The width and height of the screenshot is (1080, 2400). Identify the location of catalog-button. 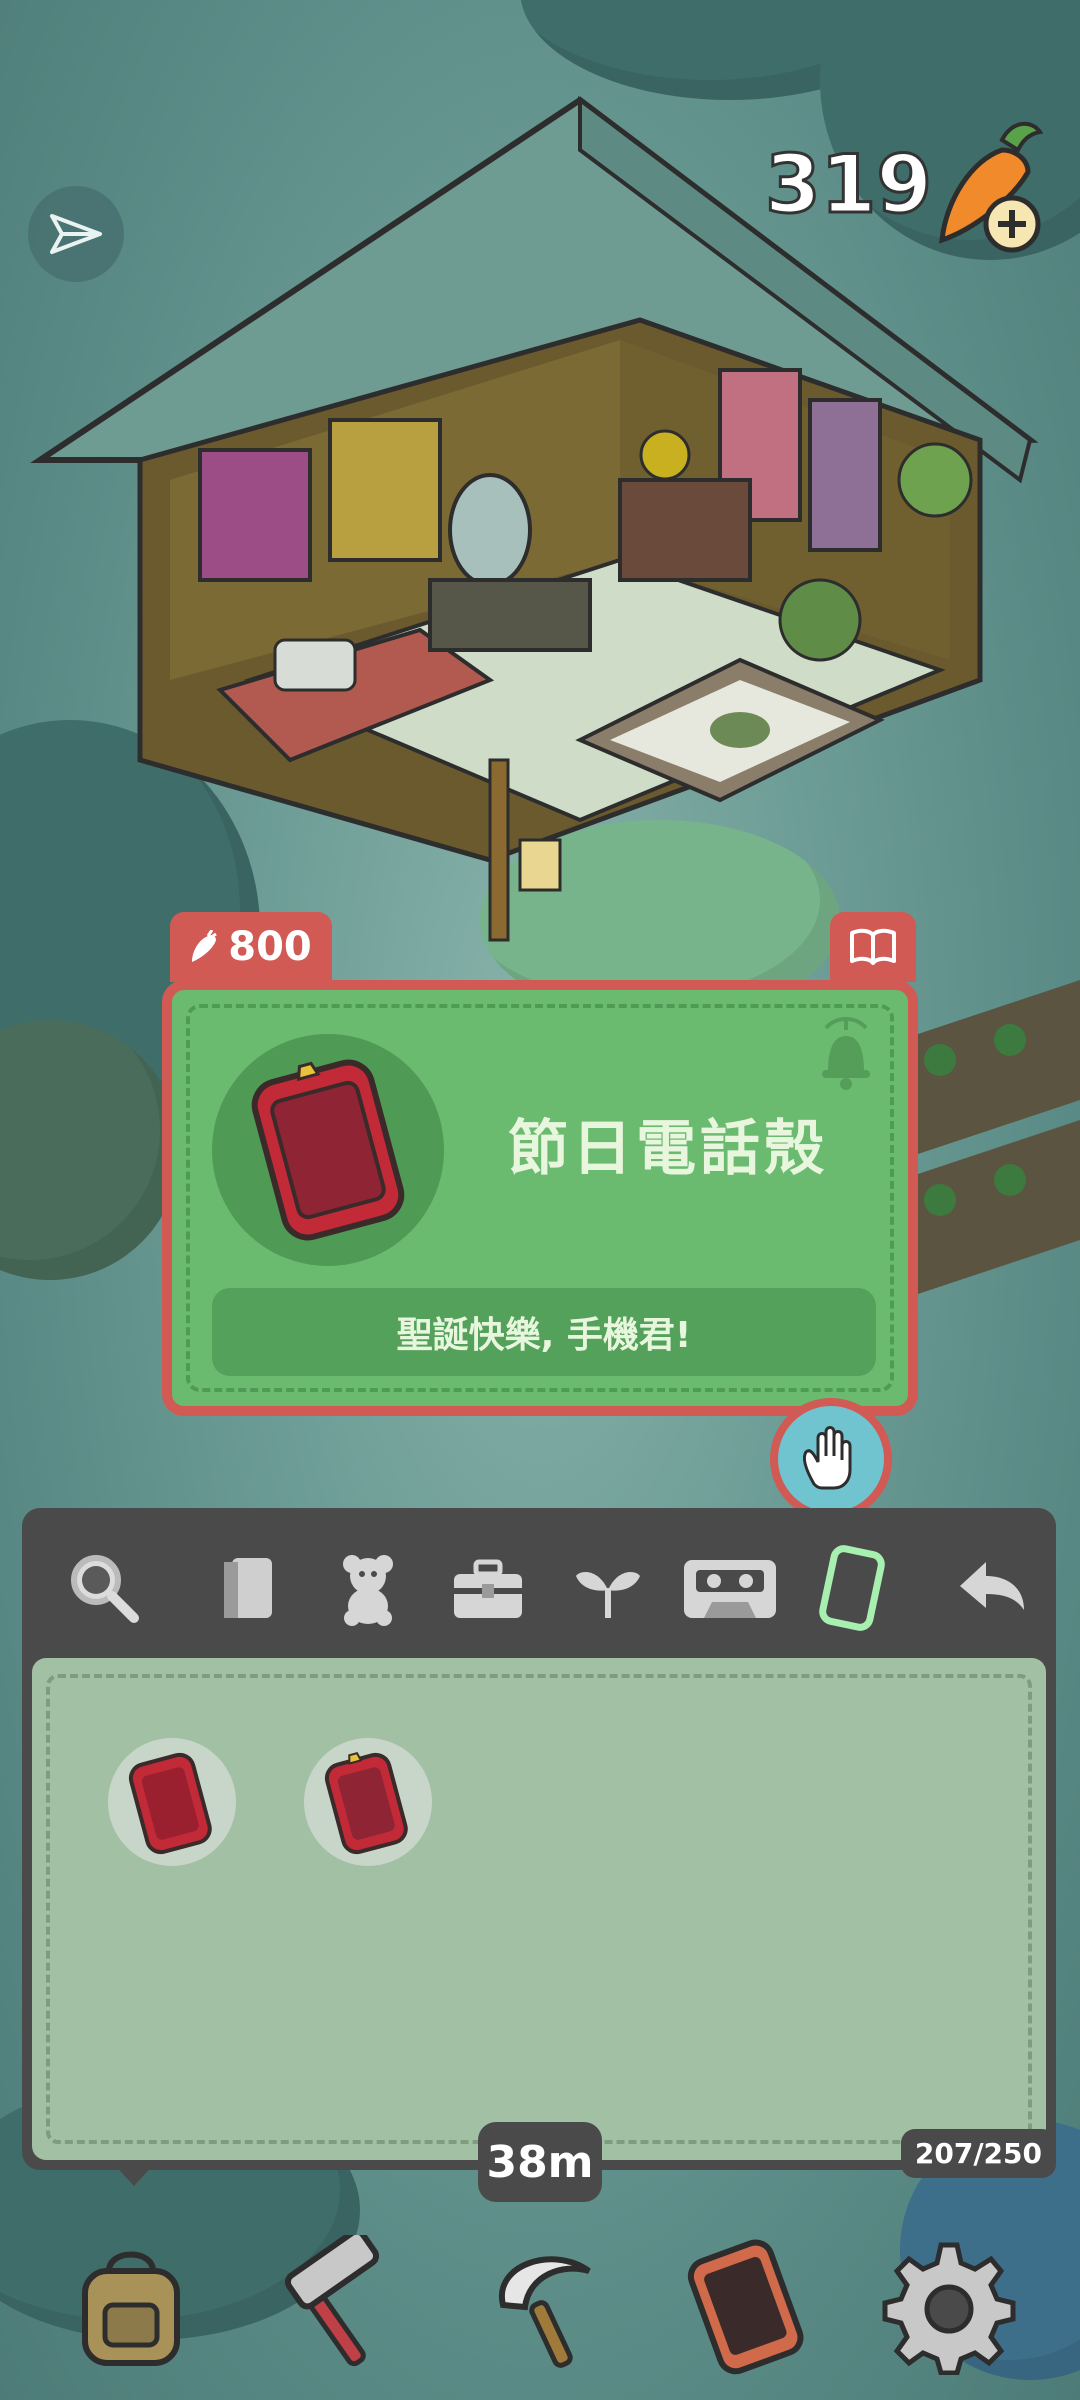
(873, 947).